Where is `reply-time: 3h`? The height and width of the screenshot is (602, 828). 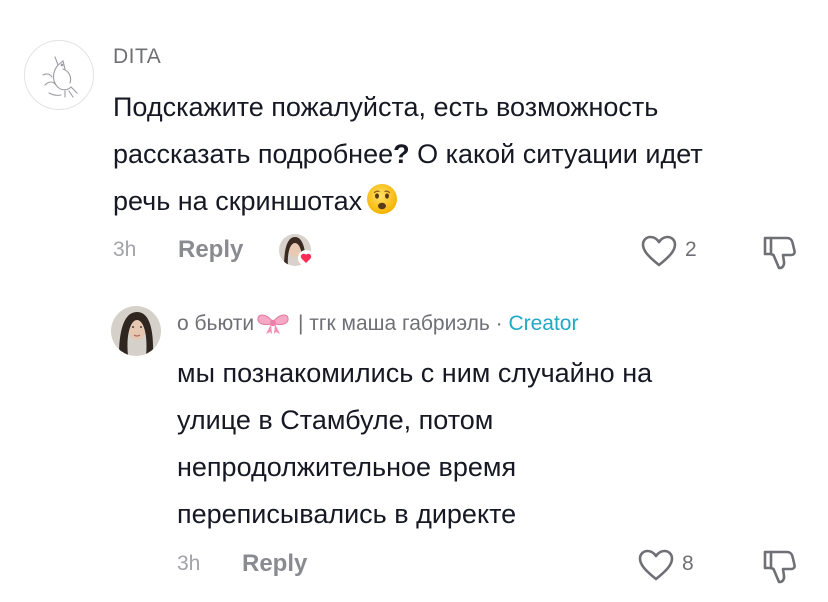 reply-time: 3h is located at coordinates (189, 563).